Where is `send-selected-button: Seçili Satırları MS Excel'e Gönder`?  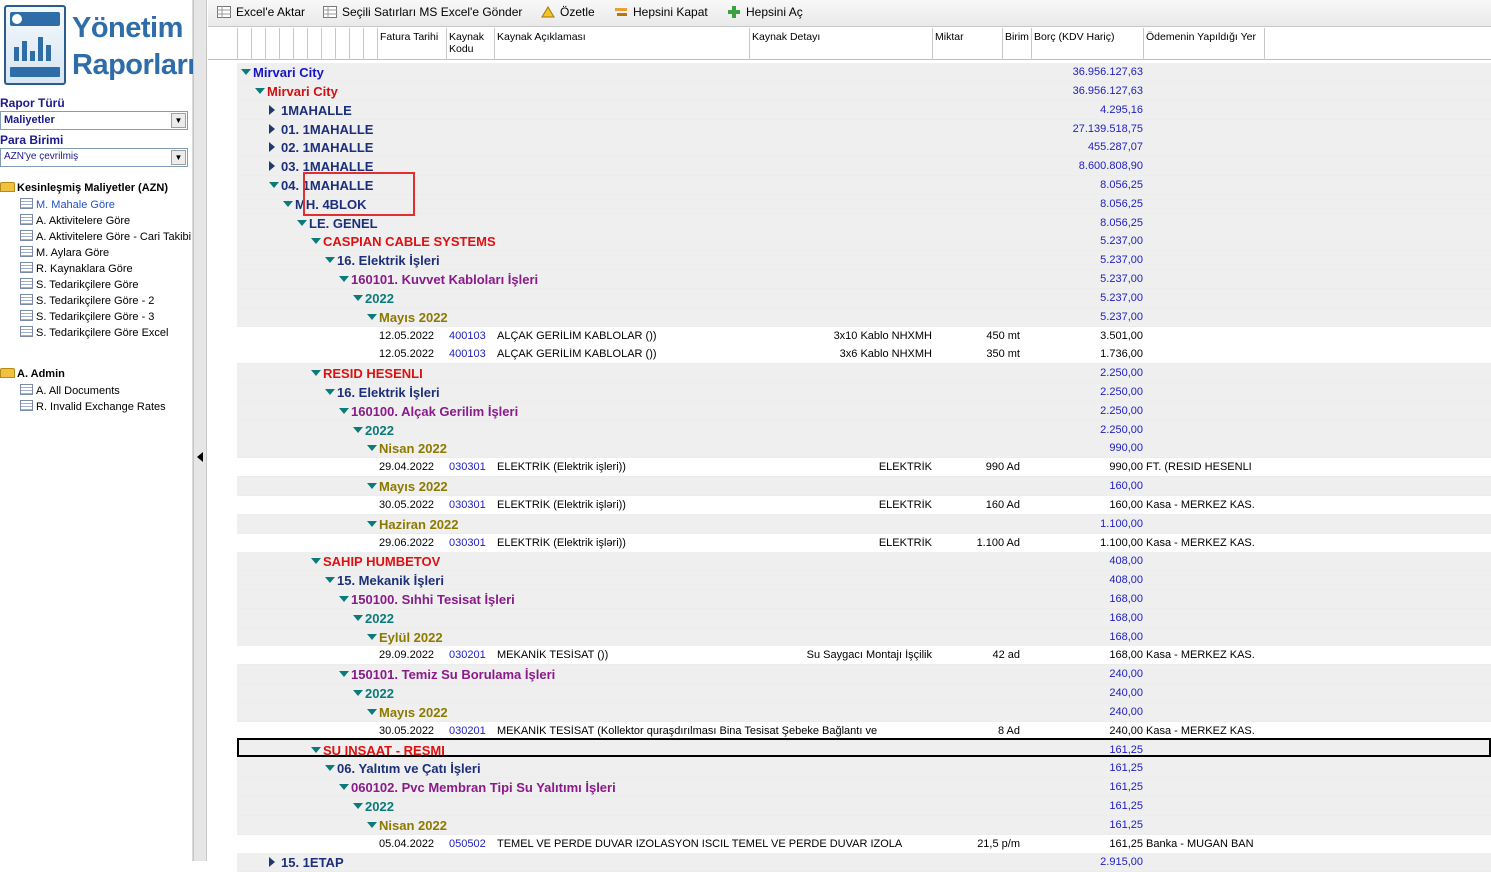 send-selected-button: Seçili Satırları MS Excel'e Gönder is located at coordinates (422, 13).